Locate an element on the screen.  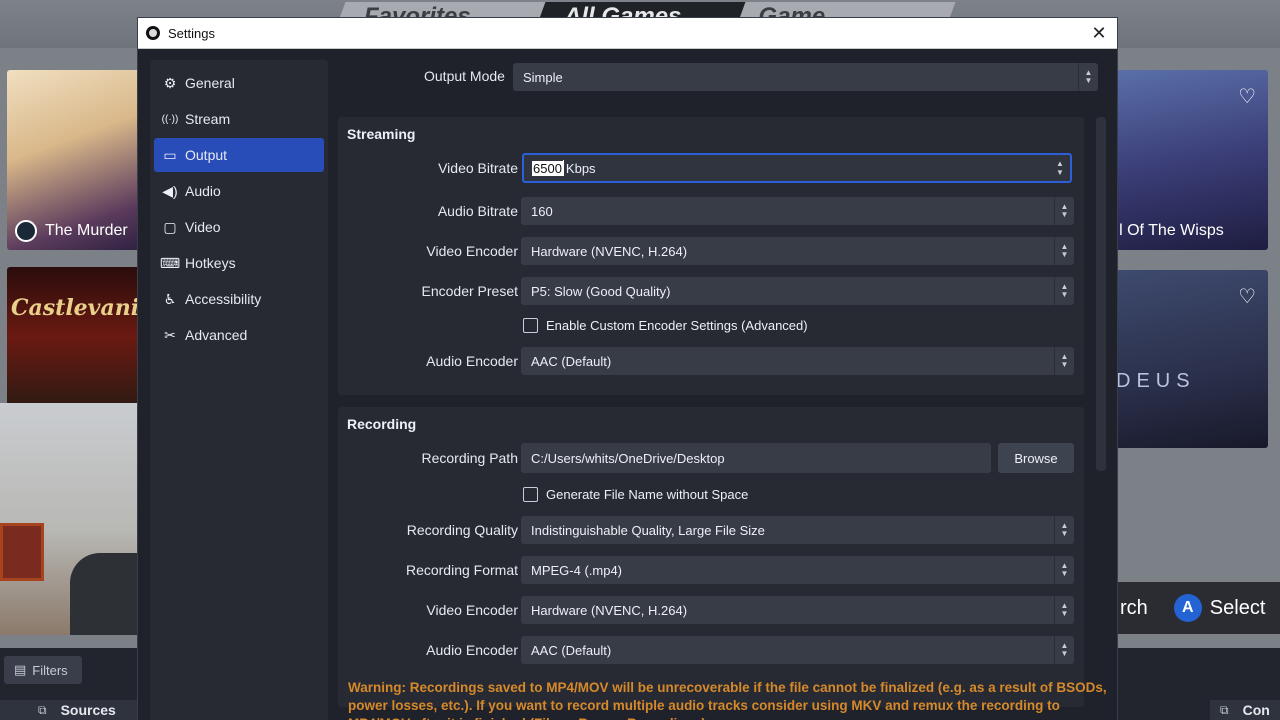
person-shoulder is located at coordinates (105, 594).